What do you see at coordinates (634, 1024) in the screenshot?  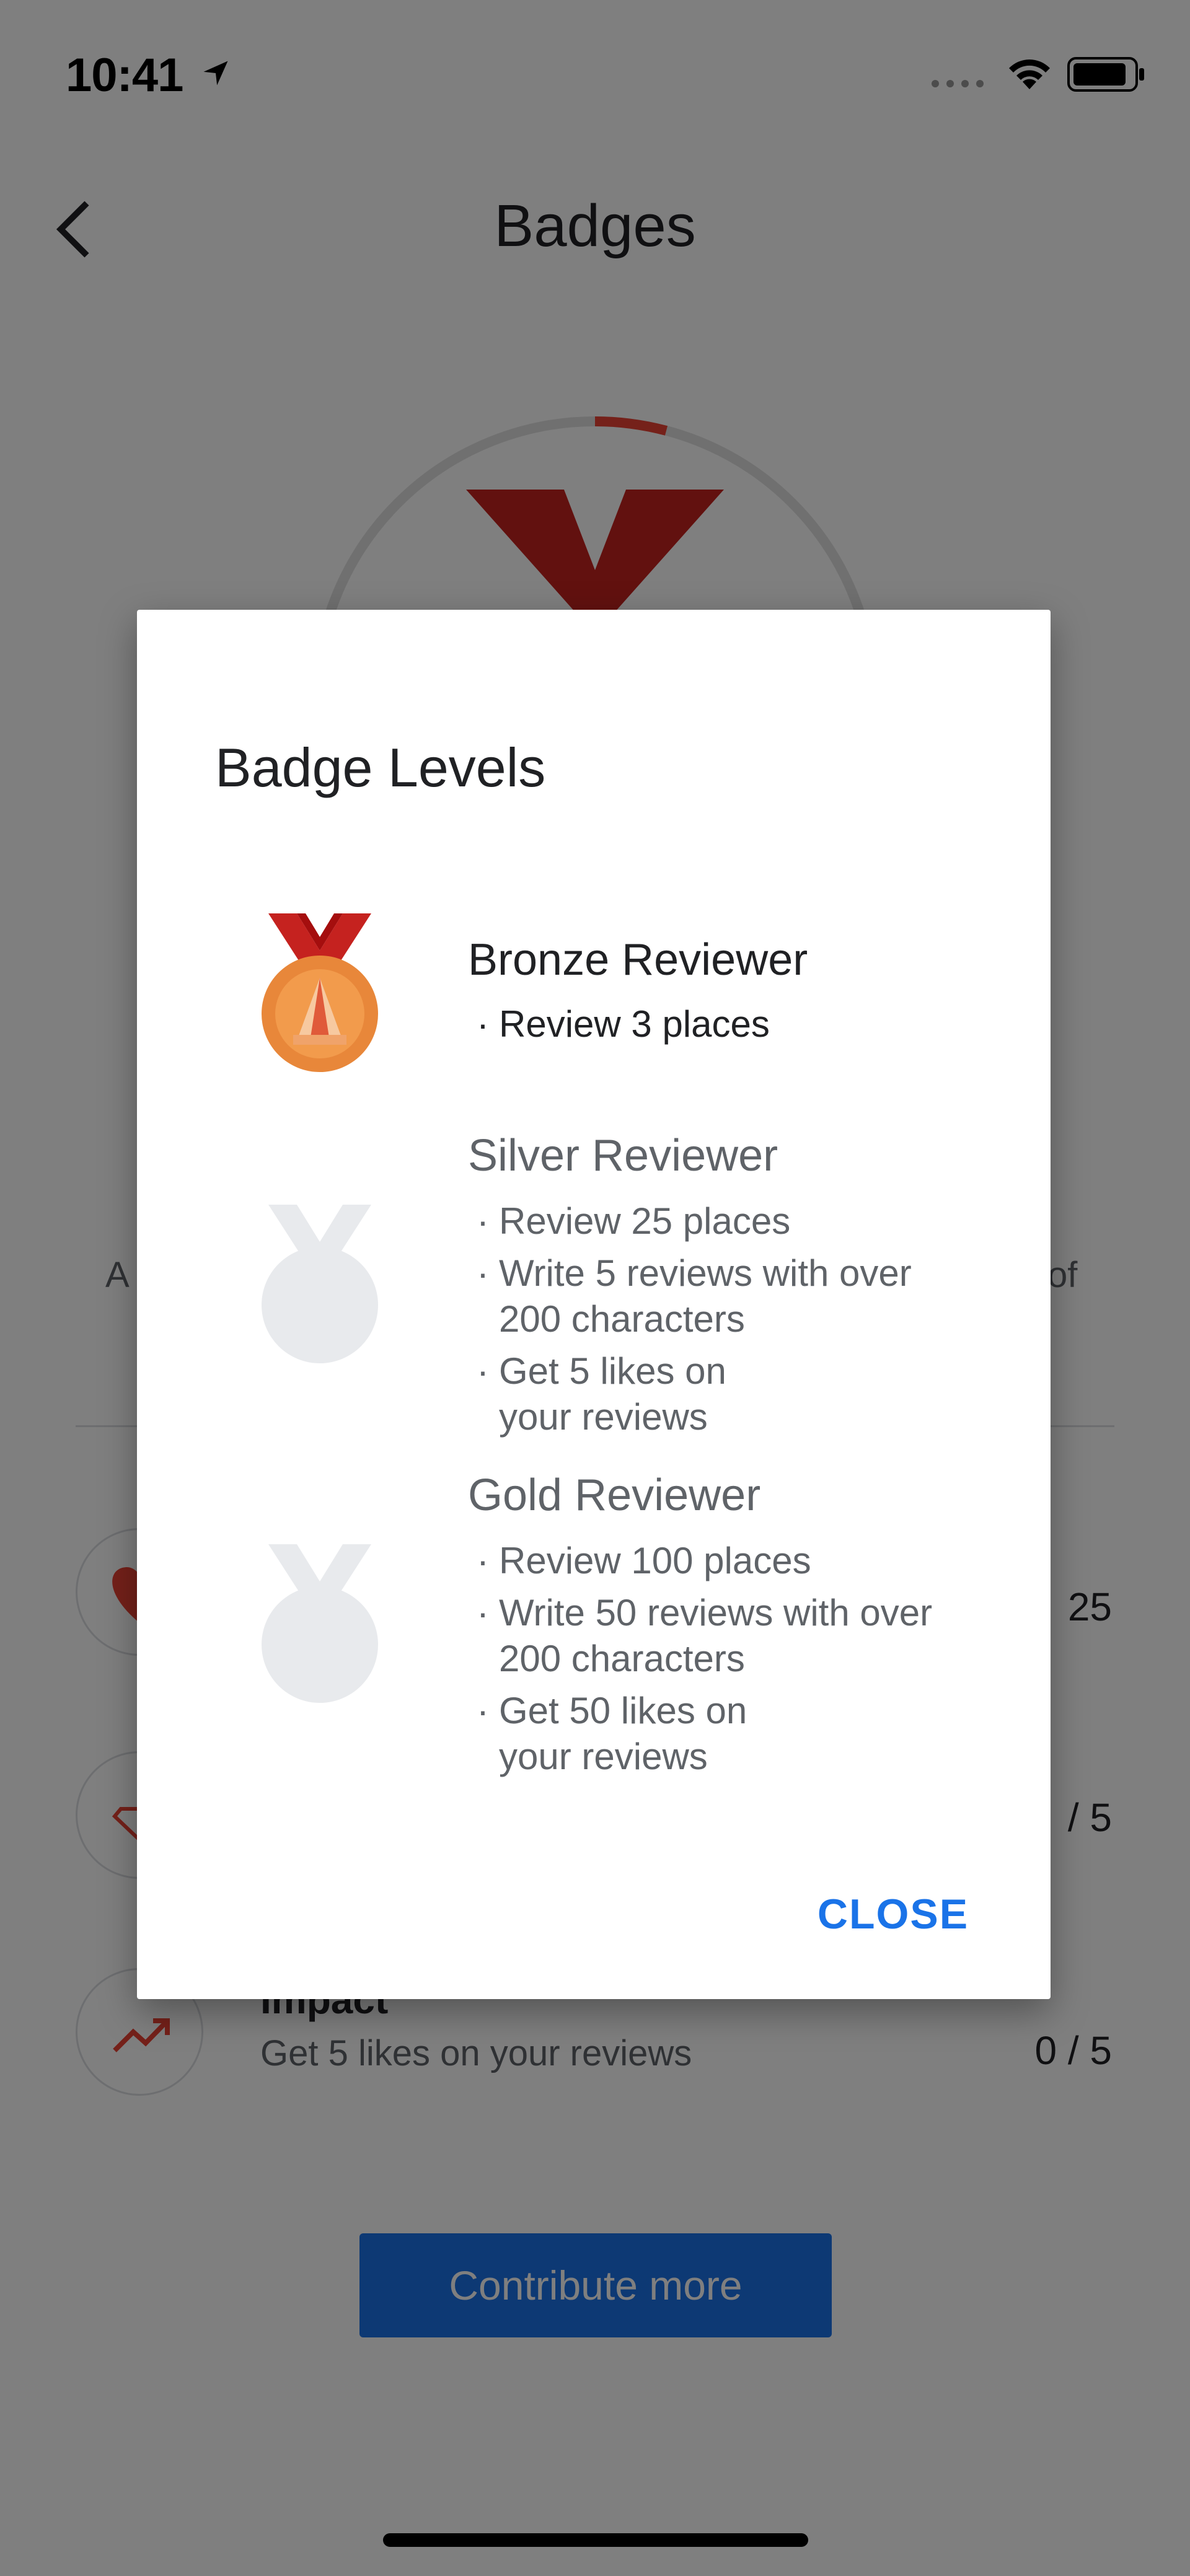 I see `requirement-text: Review 3 places` at bounding box center [634, 1024].